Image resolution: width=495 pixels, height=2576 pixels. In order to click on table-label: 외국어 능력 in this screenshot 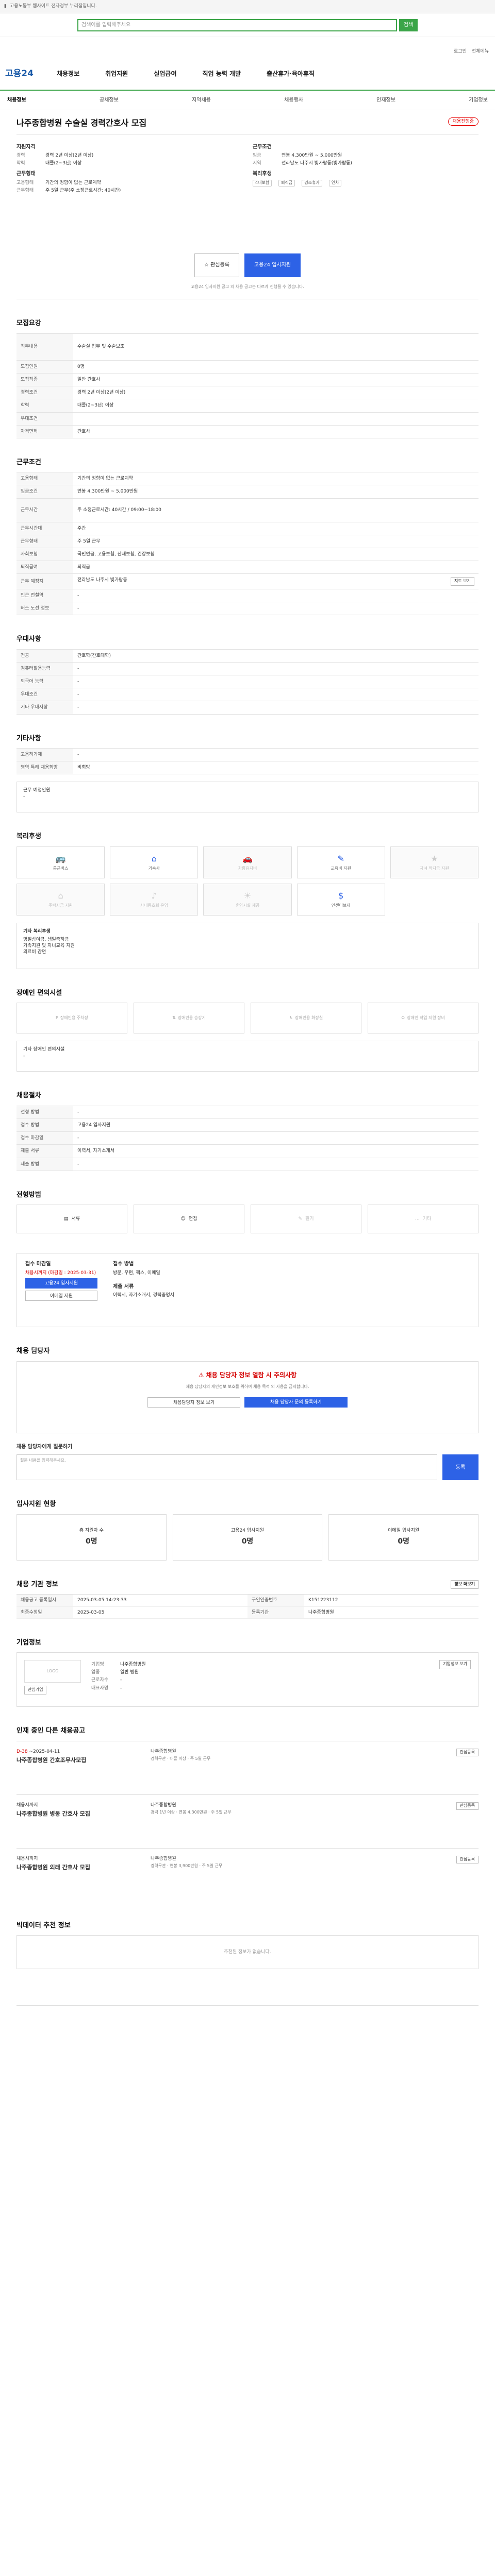, I will do `click(45, 682)`.